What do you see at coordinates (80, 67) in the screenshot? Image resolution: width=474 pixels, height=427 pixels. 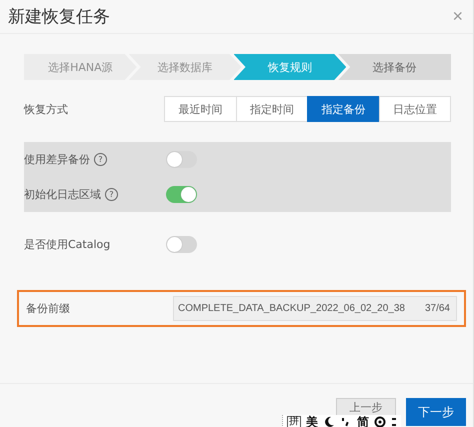 I see `wizard-step: 选择HANA源` at bounding box center [80, 67].